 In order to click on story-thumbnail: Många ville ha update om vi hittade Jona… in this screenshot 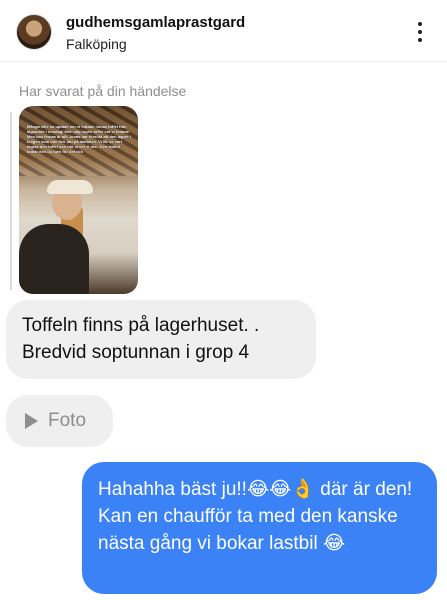, I will do `click(78, 200)`.